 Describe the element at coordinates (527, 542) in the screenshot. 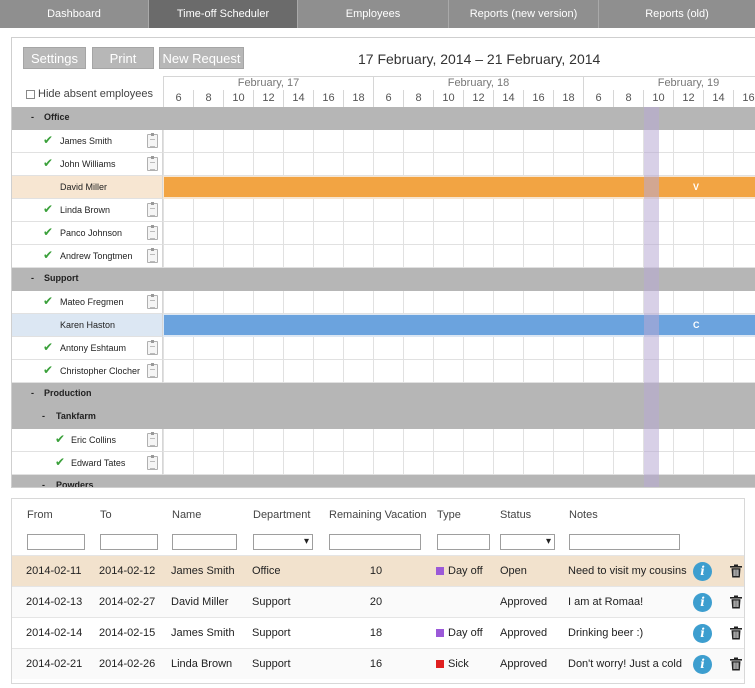

I see `status-filter-select` at that location.